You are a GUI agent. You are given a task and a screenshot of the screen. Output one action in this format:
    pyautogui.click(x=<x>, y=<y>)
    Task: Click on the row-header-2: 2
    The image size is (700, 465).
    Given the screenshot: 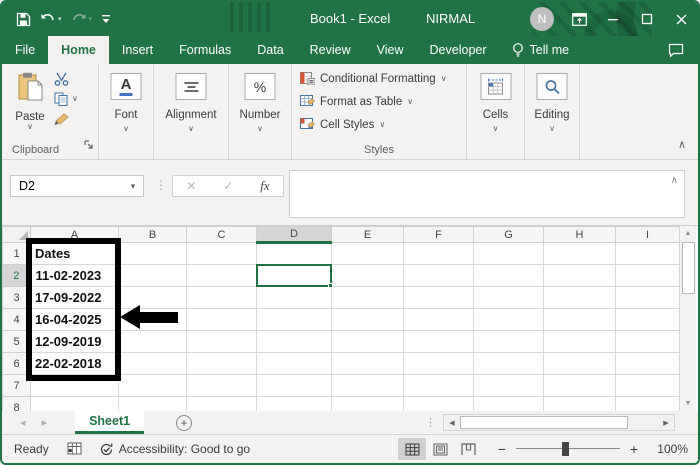 What is the action you would take?
    pyautogui.click(x=17, y=275)
    